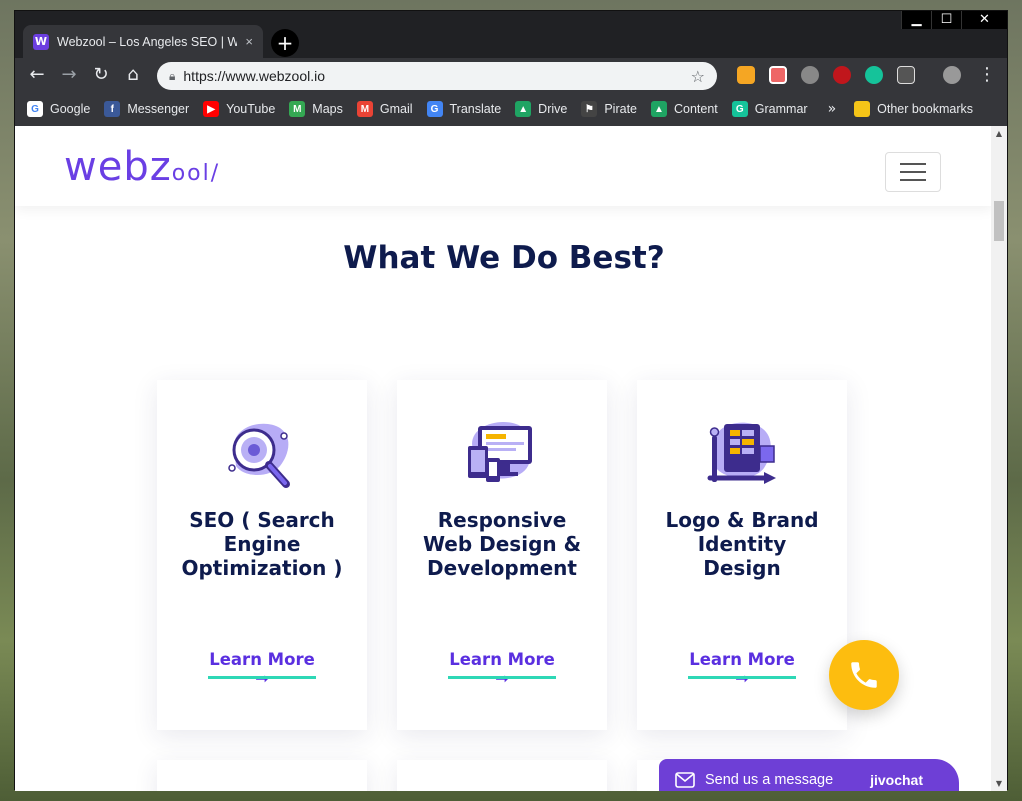 The width and height of the screenshot is (1022, 801). I want to click on scroll-down-arrow-icon: ▼, so click(999, 783).